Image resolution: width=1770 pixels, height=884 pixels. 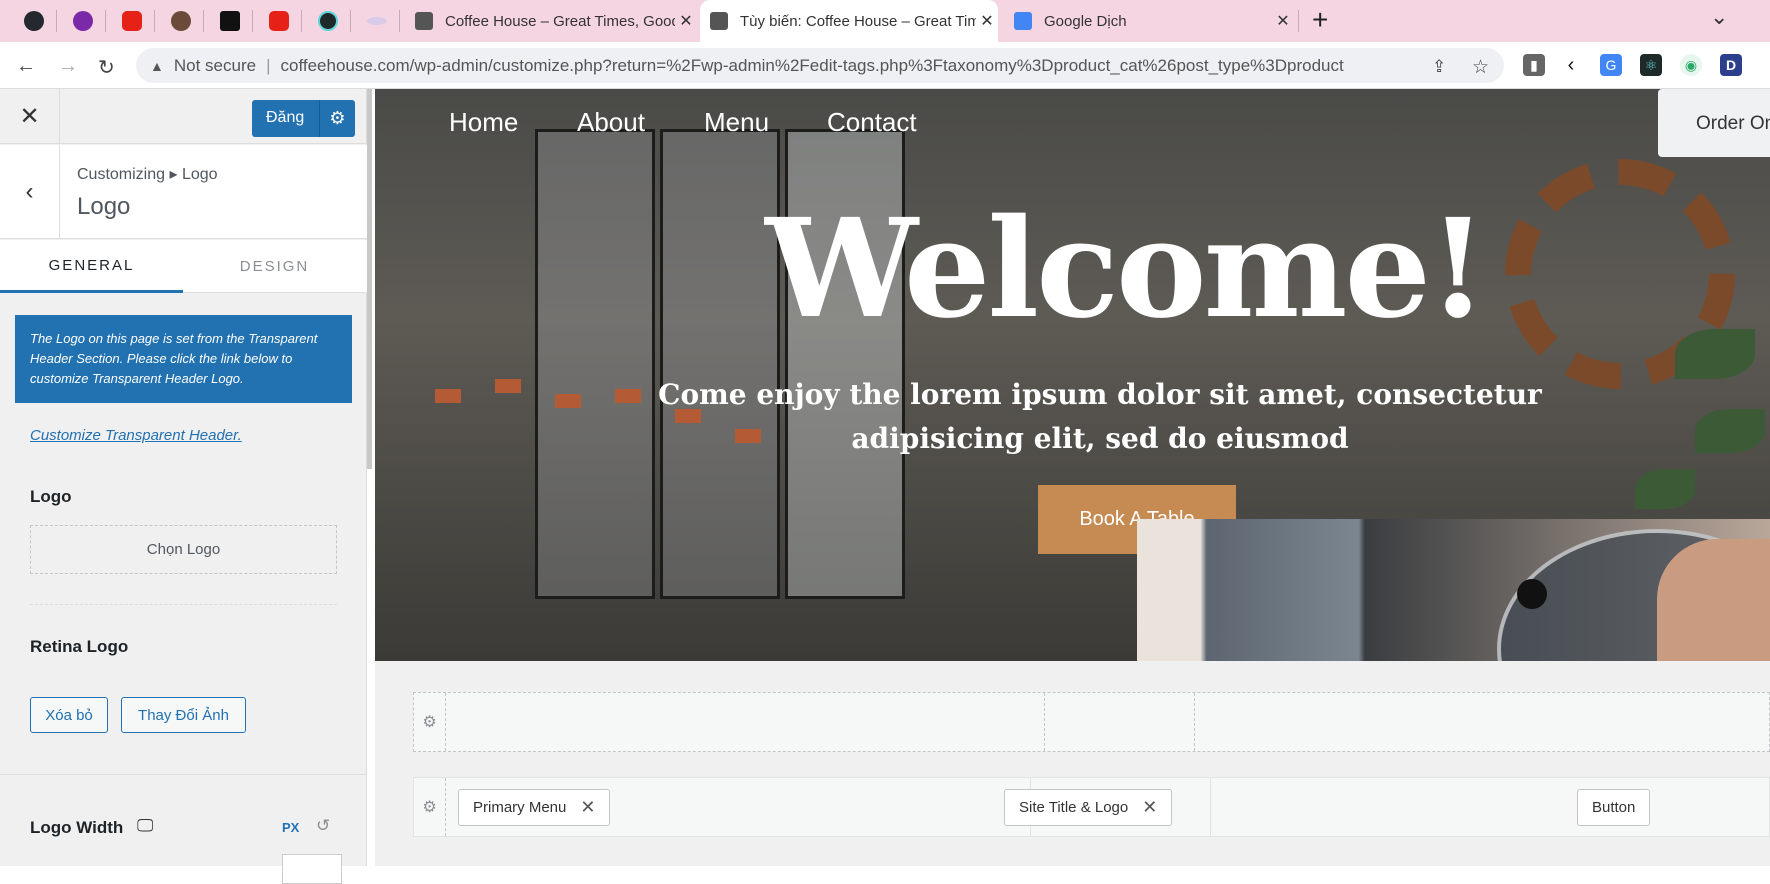 What do you see at coordinates (1091, 722) in the screenshot?
I see `header-builder-row-top: ⚙` at bounding box center [1091, 722].